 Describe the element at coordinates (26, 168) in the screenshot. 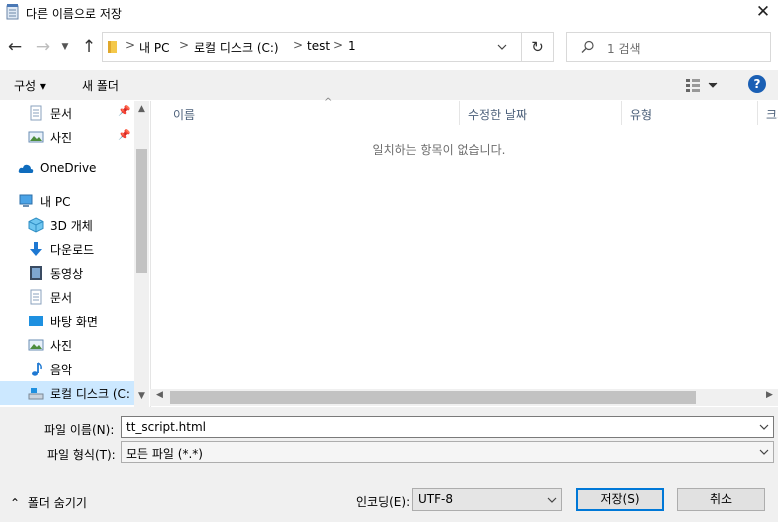

I see `cloud-icon` at that location.